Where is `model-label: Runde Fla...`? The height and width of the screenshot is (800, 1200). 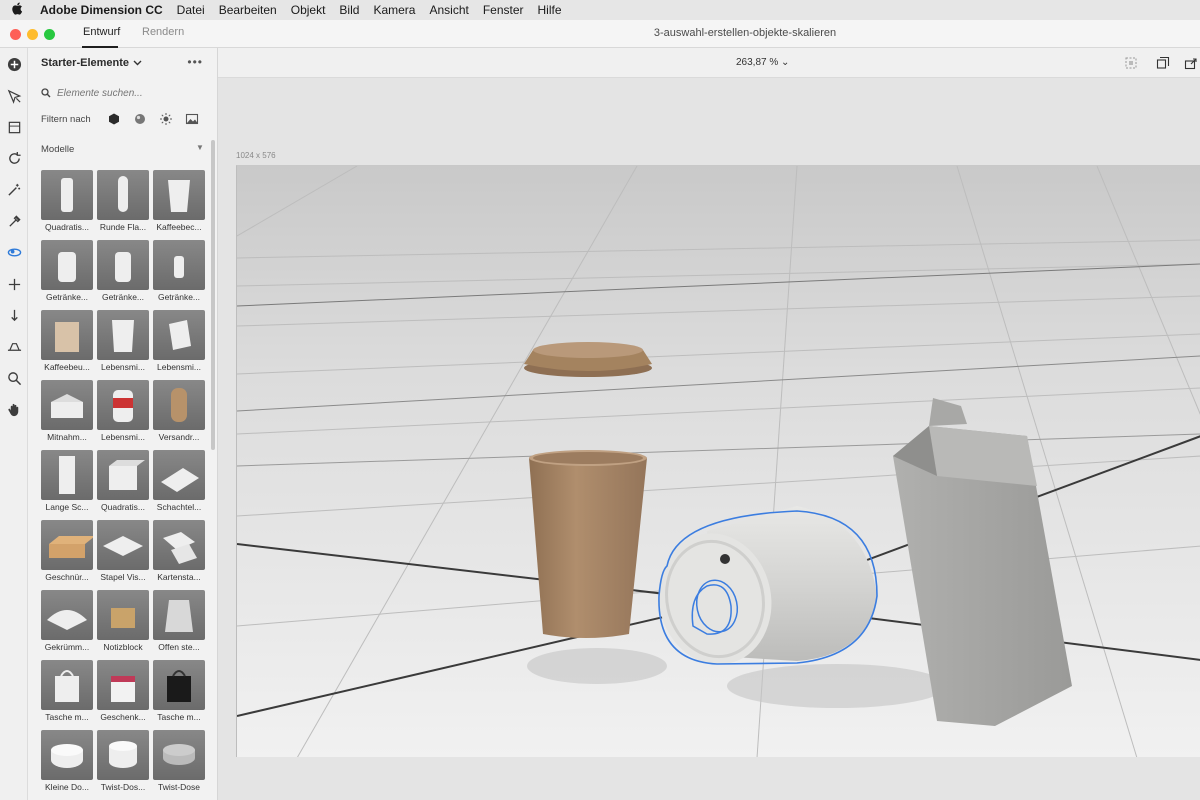 model-label: Runde Fla... is located at coordinates (123, 227).